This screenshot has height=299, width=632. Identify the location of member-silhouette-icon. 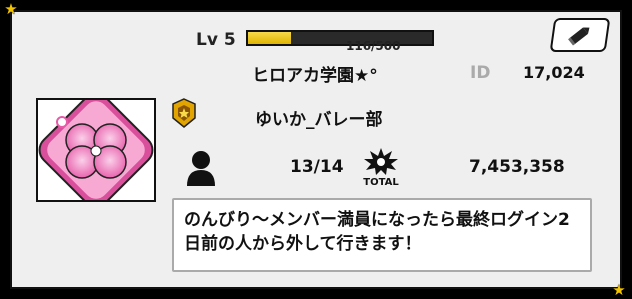
(201, 168).